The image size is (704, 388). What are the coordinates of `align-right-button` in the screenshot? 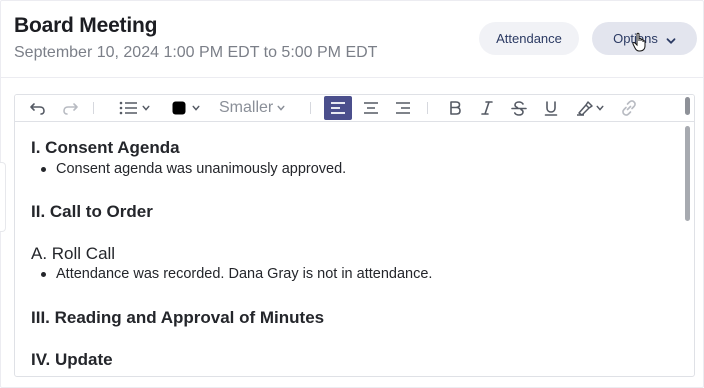 It's located at (403, 108).